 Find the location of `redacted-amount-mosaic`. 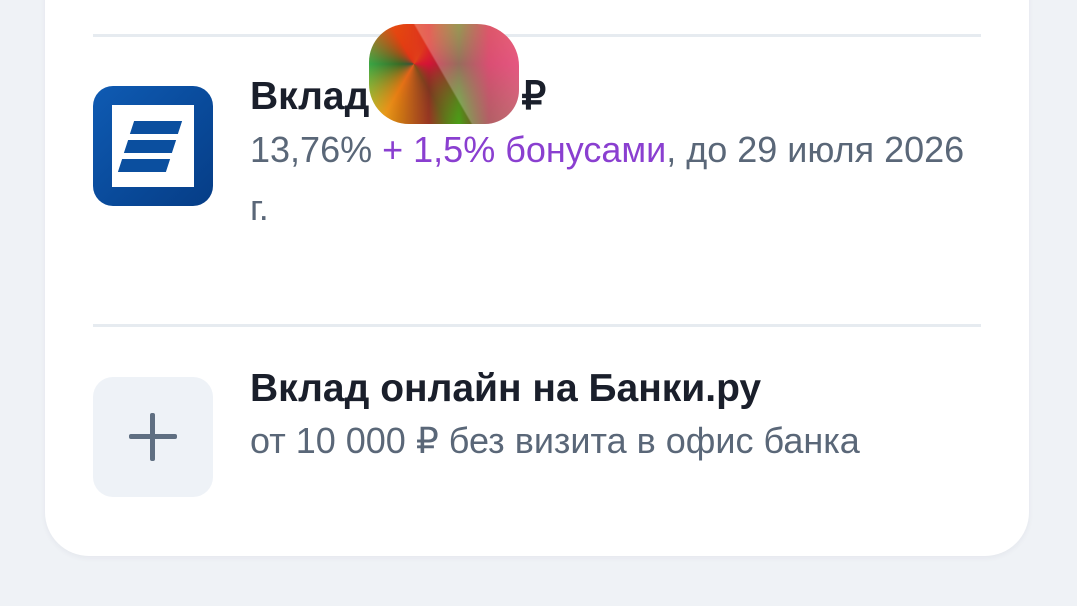

redacted-amount-mosaic is located at coordinates (444, 73).